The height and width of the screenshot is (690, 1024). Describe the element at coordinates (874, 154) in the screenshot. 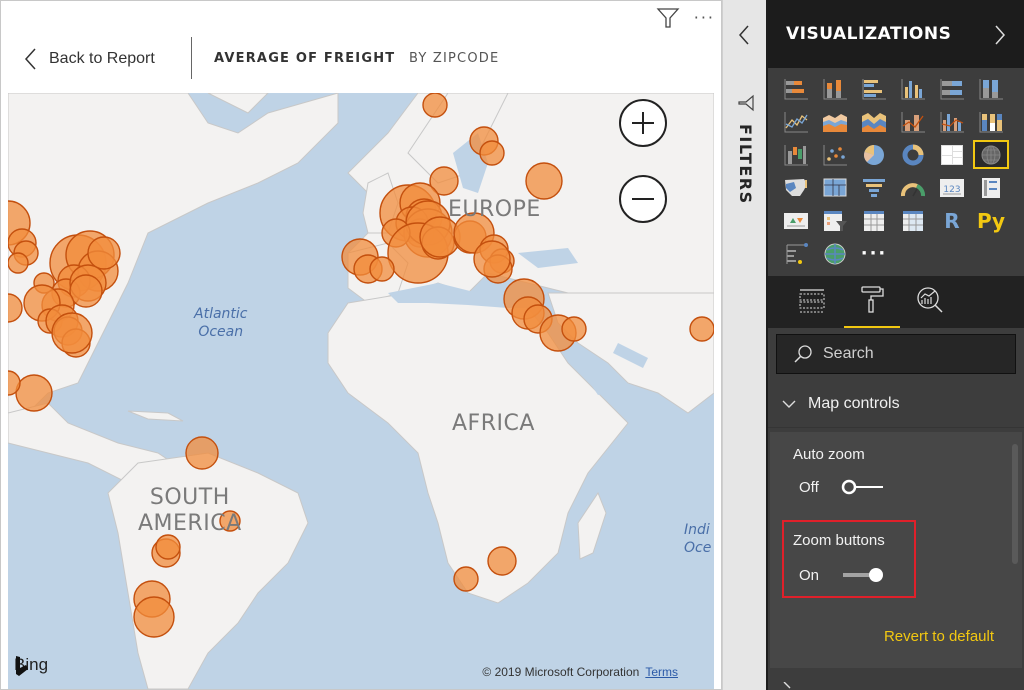

I see `pie-chart-icon` at that location.